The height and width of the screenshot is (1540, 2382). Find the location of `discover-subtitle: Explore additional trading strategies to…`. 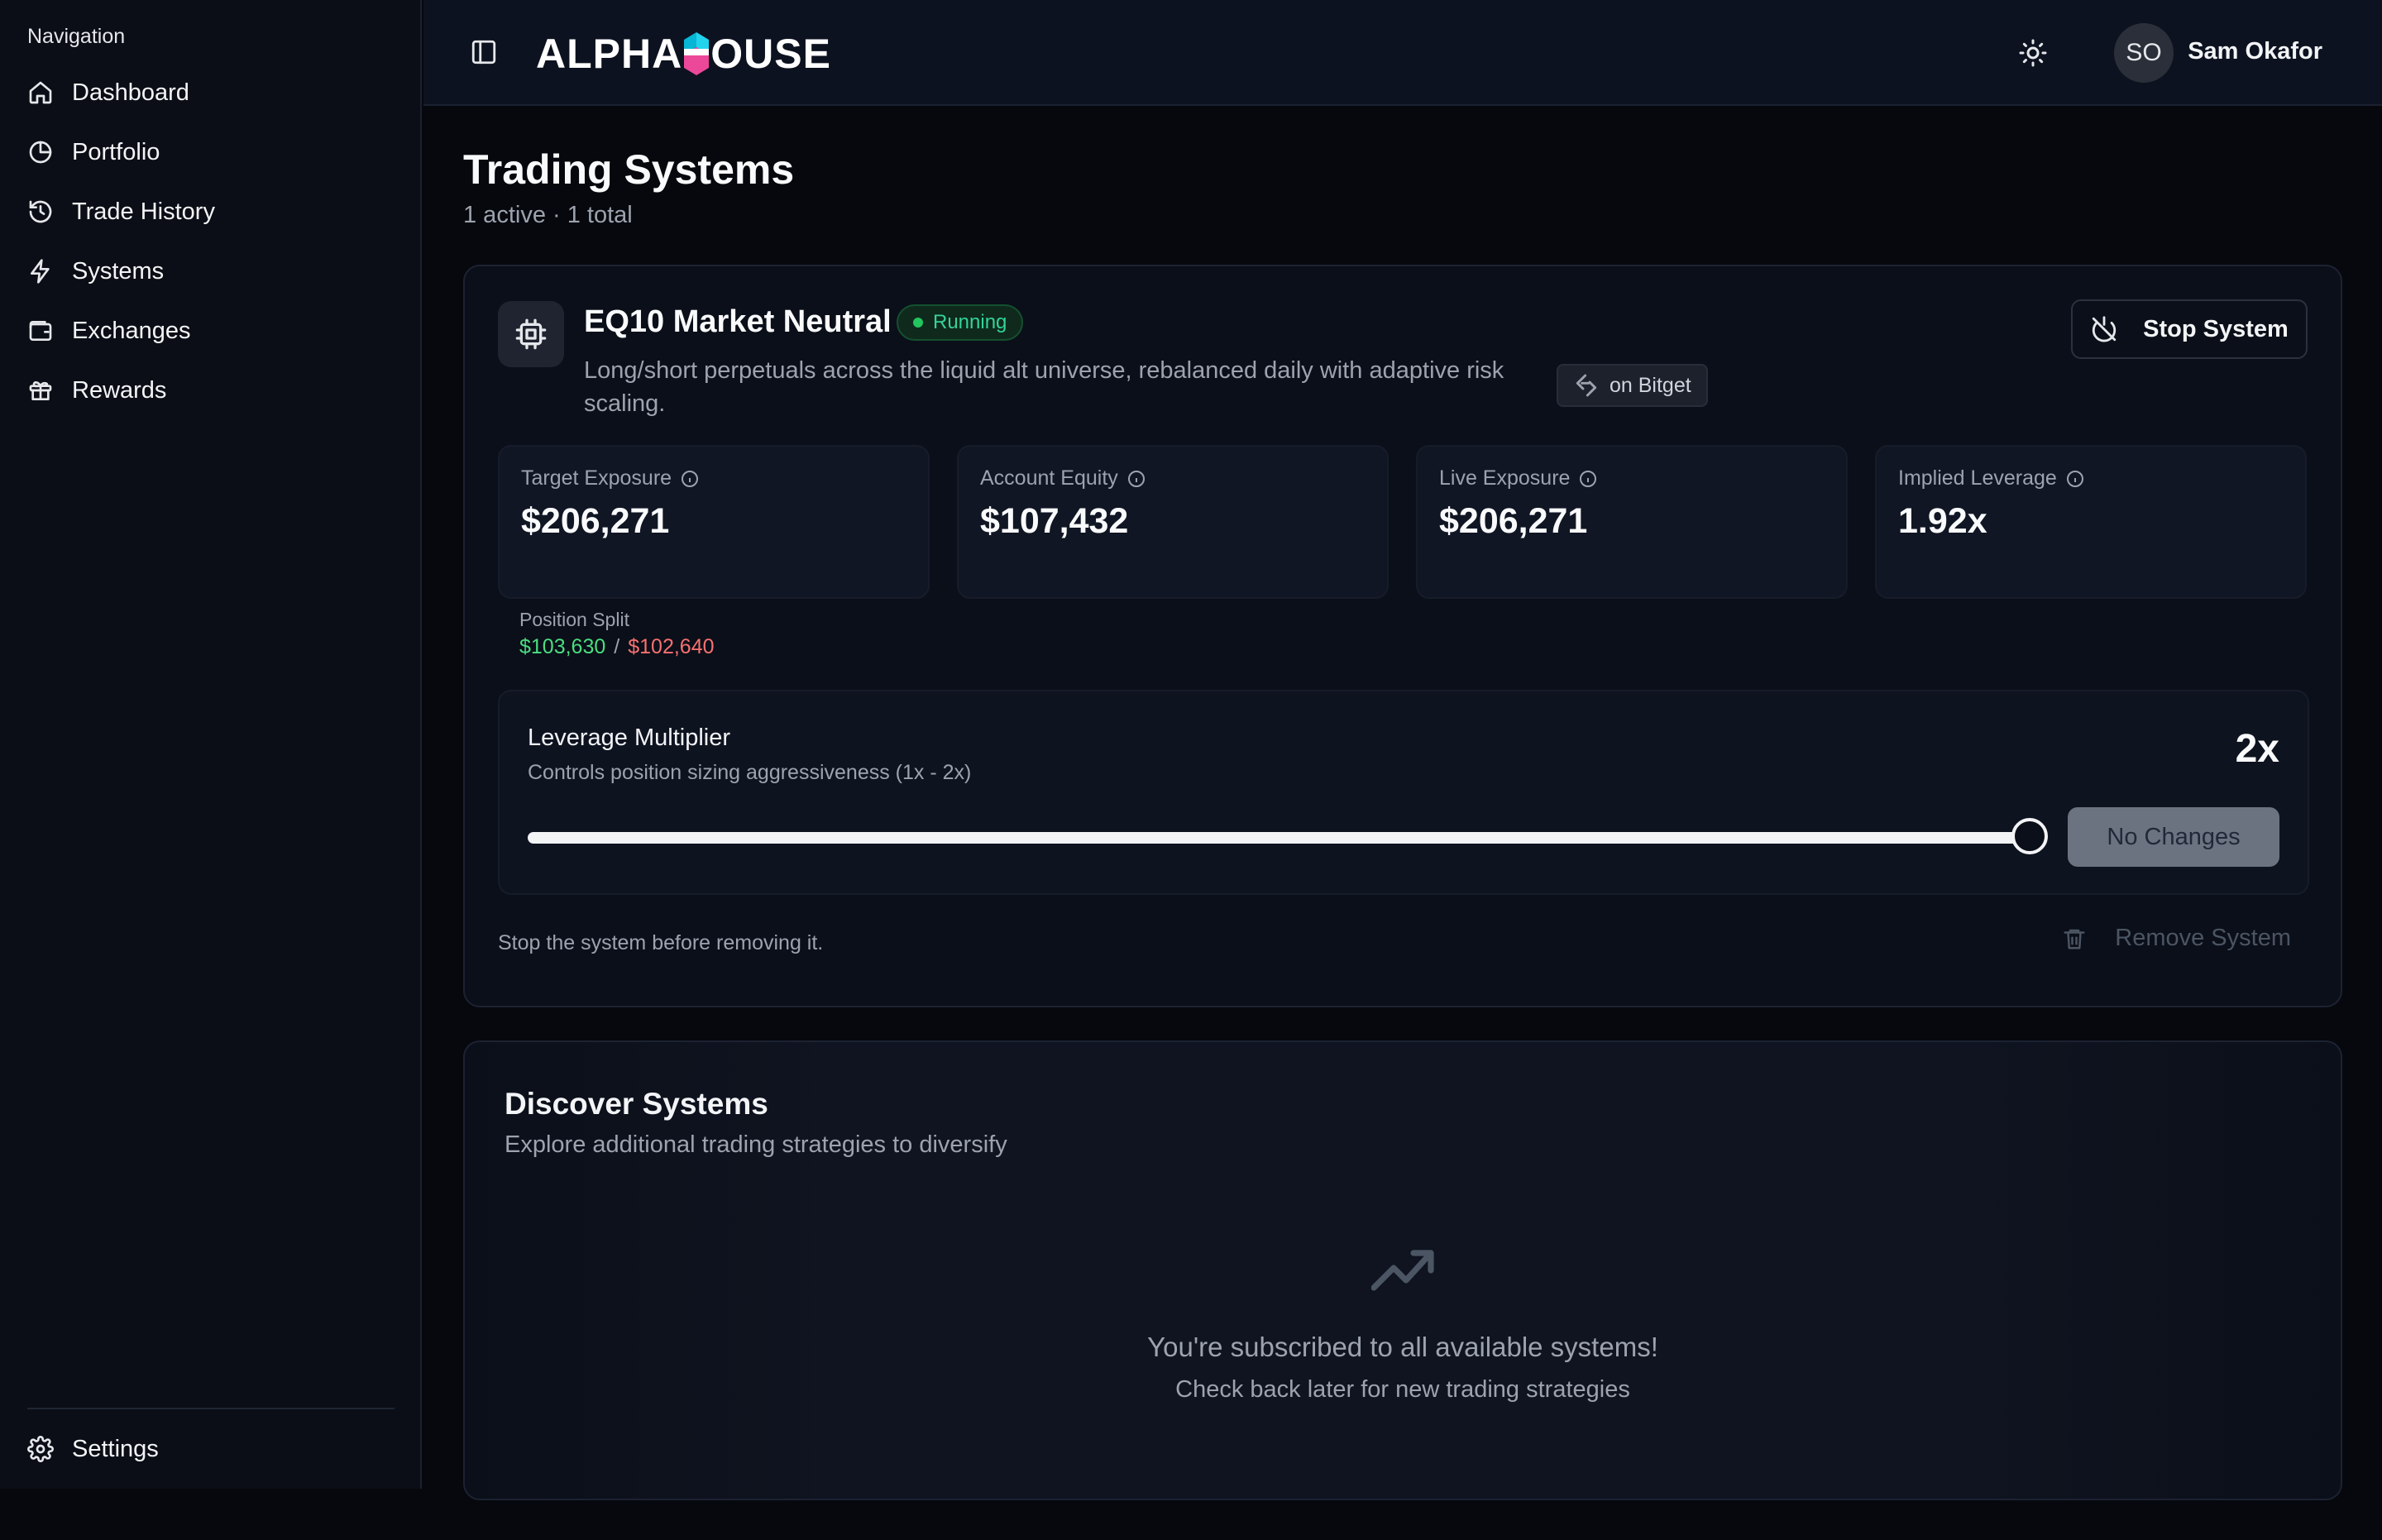

discover-subtitle: Explore additional trading strategies to… is located at coordinates (756, 1144).